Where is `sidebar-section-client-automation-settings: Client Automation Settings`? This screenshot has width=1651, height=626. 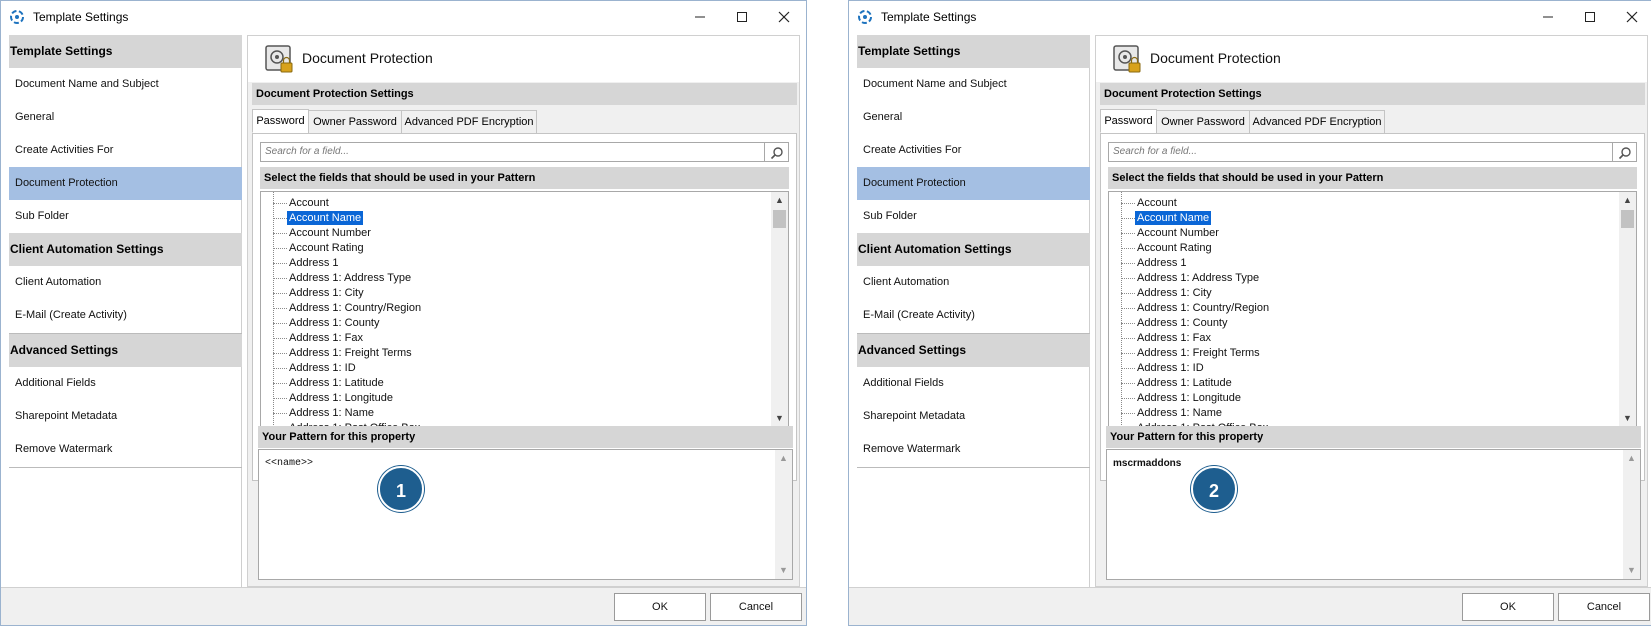
sidebar-section-client-automation-settings: Client Automation Settings is located at coordinates (125, 249).